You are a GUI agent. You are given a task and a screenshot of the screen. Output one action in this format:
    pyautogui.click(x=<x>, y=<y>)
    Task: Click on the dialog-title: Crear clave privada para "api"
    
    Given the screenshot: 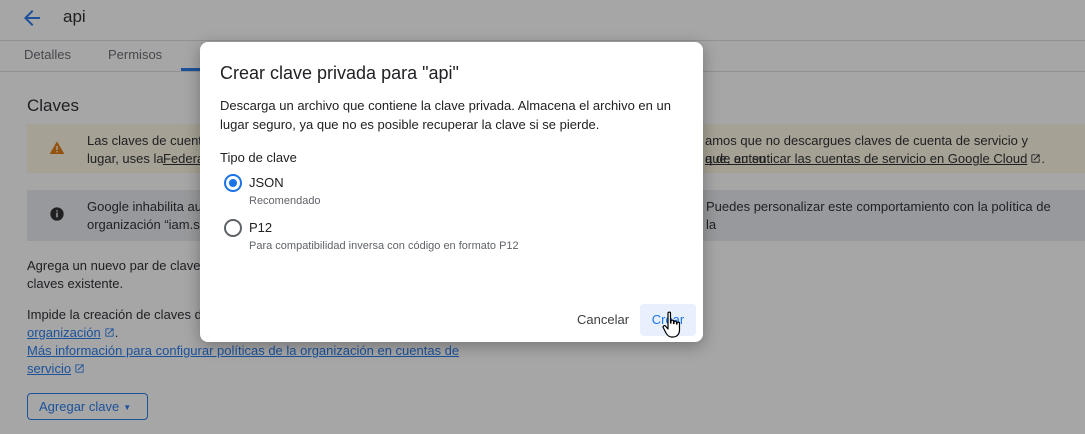 What is the action you would take?
    pyautogui.click(x=339, y=73)
    